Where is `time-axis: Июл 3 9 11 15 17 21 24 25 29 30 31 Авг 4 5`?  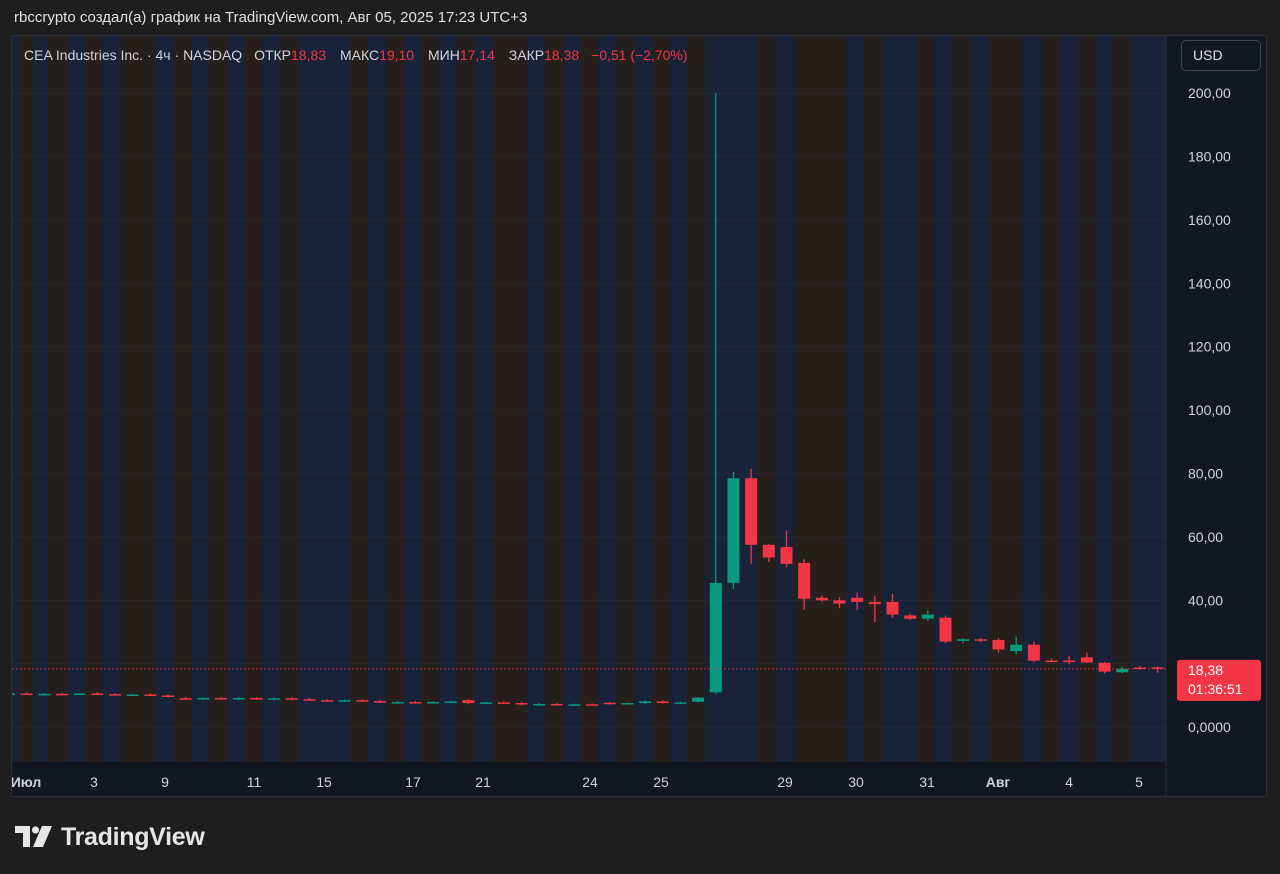
time-axis: Июл 3 9 11 15 17 21 24 25 29 30 31 Авг 4 5 is located at coordinates (577, 782).